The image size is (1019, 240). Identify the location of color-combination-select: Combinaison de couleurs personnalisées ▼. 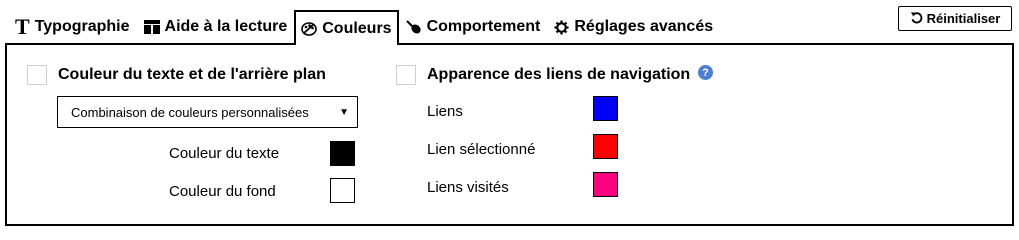
(207, 112).